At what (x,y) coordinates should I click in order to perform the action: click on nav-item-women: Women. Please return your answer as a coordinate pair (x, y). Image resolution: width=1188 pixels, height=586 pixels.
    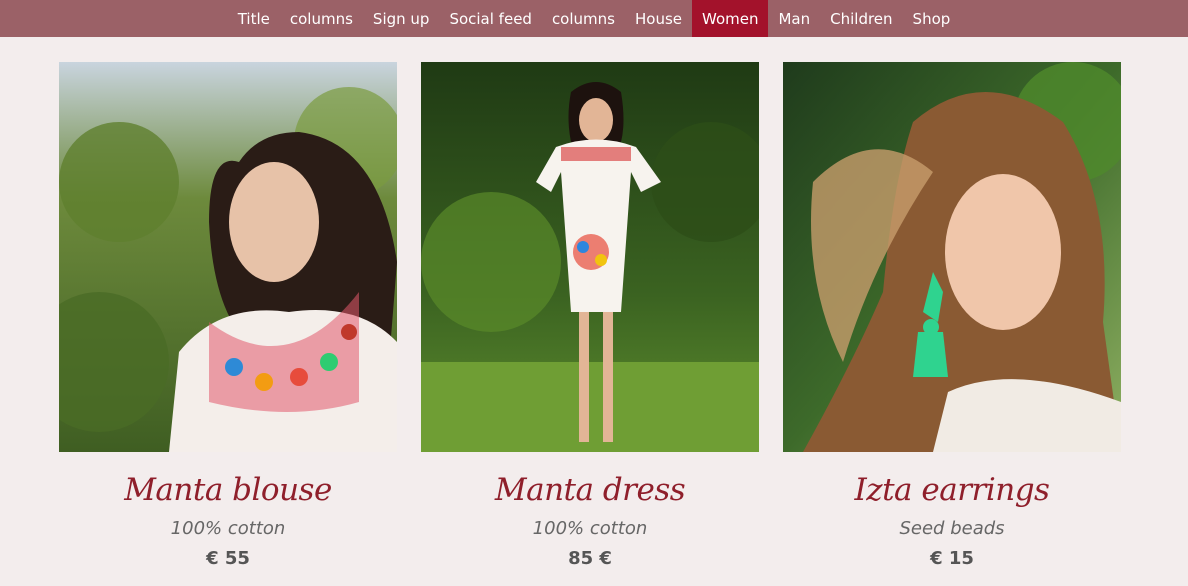
    Looking at the image, I should click on (730, 18).